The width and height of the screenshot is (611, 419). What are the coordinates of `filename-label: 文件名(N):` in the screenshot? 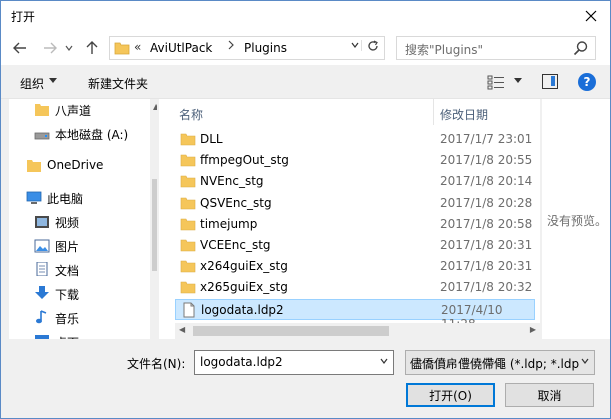 It's located at (156, 364).